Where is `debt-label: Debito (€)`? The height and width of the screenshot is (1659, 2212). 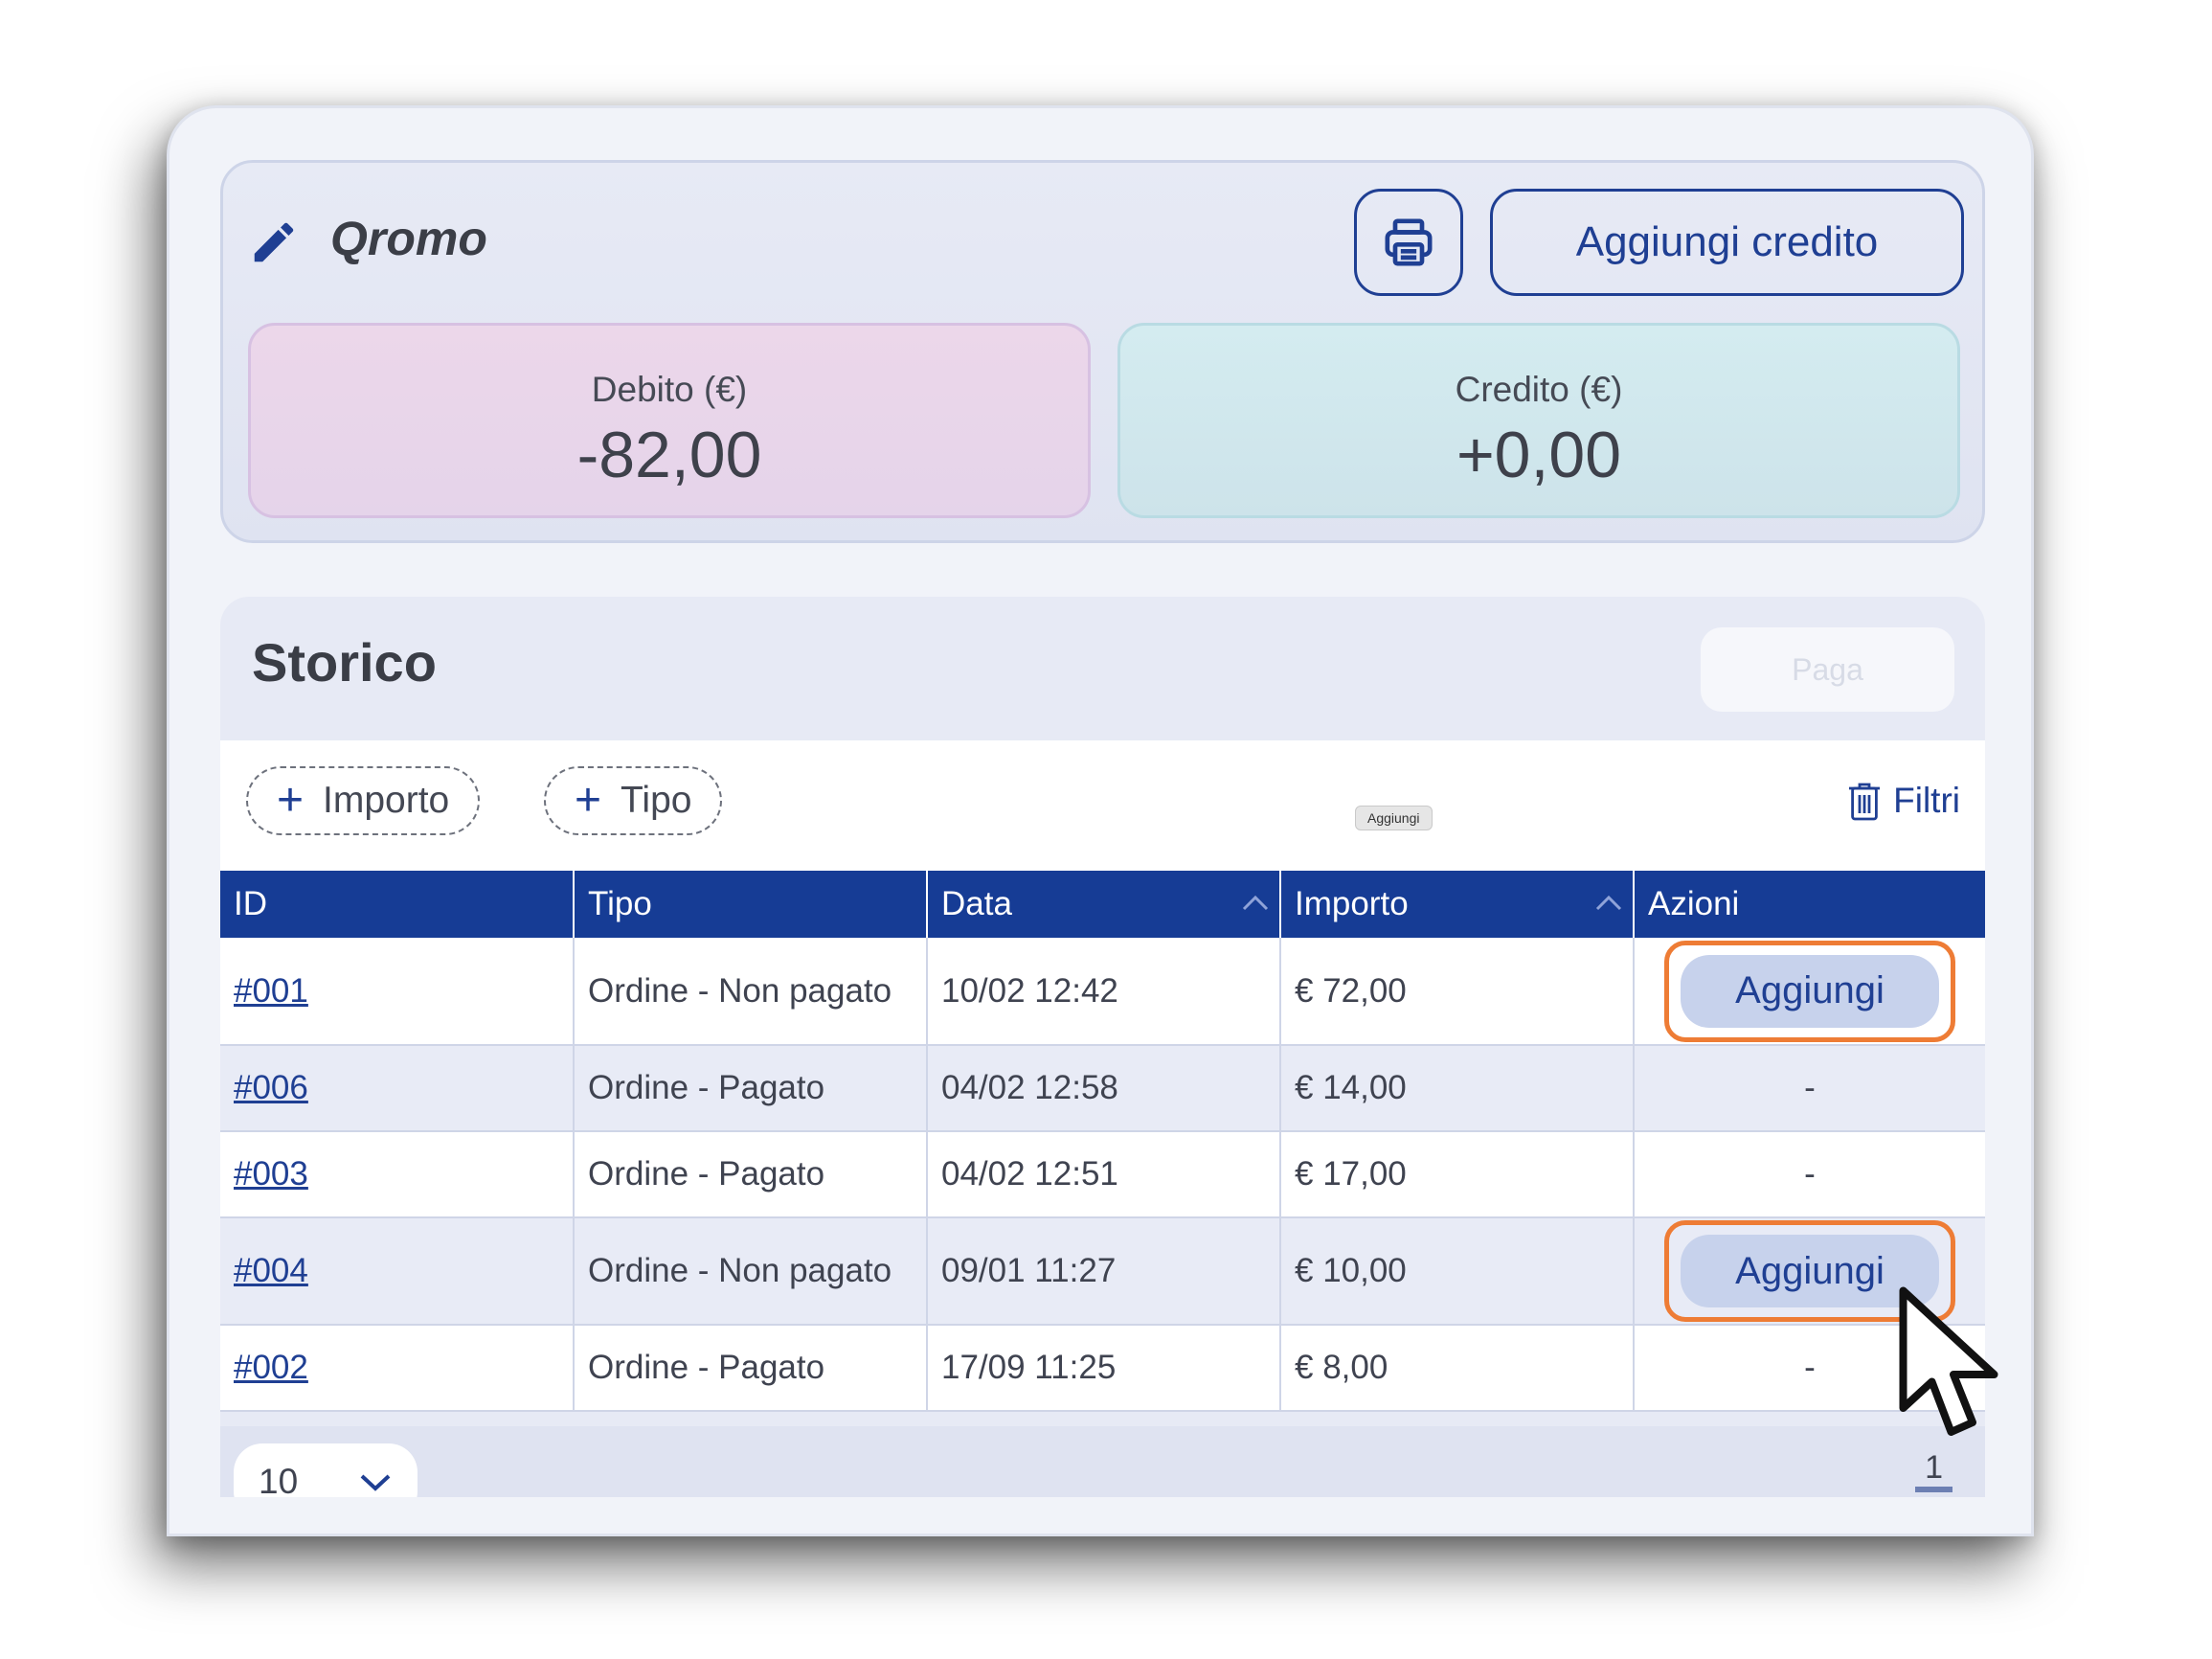
debt-label: Debito (€) is located at coordinates (669, 389).